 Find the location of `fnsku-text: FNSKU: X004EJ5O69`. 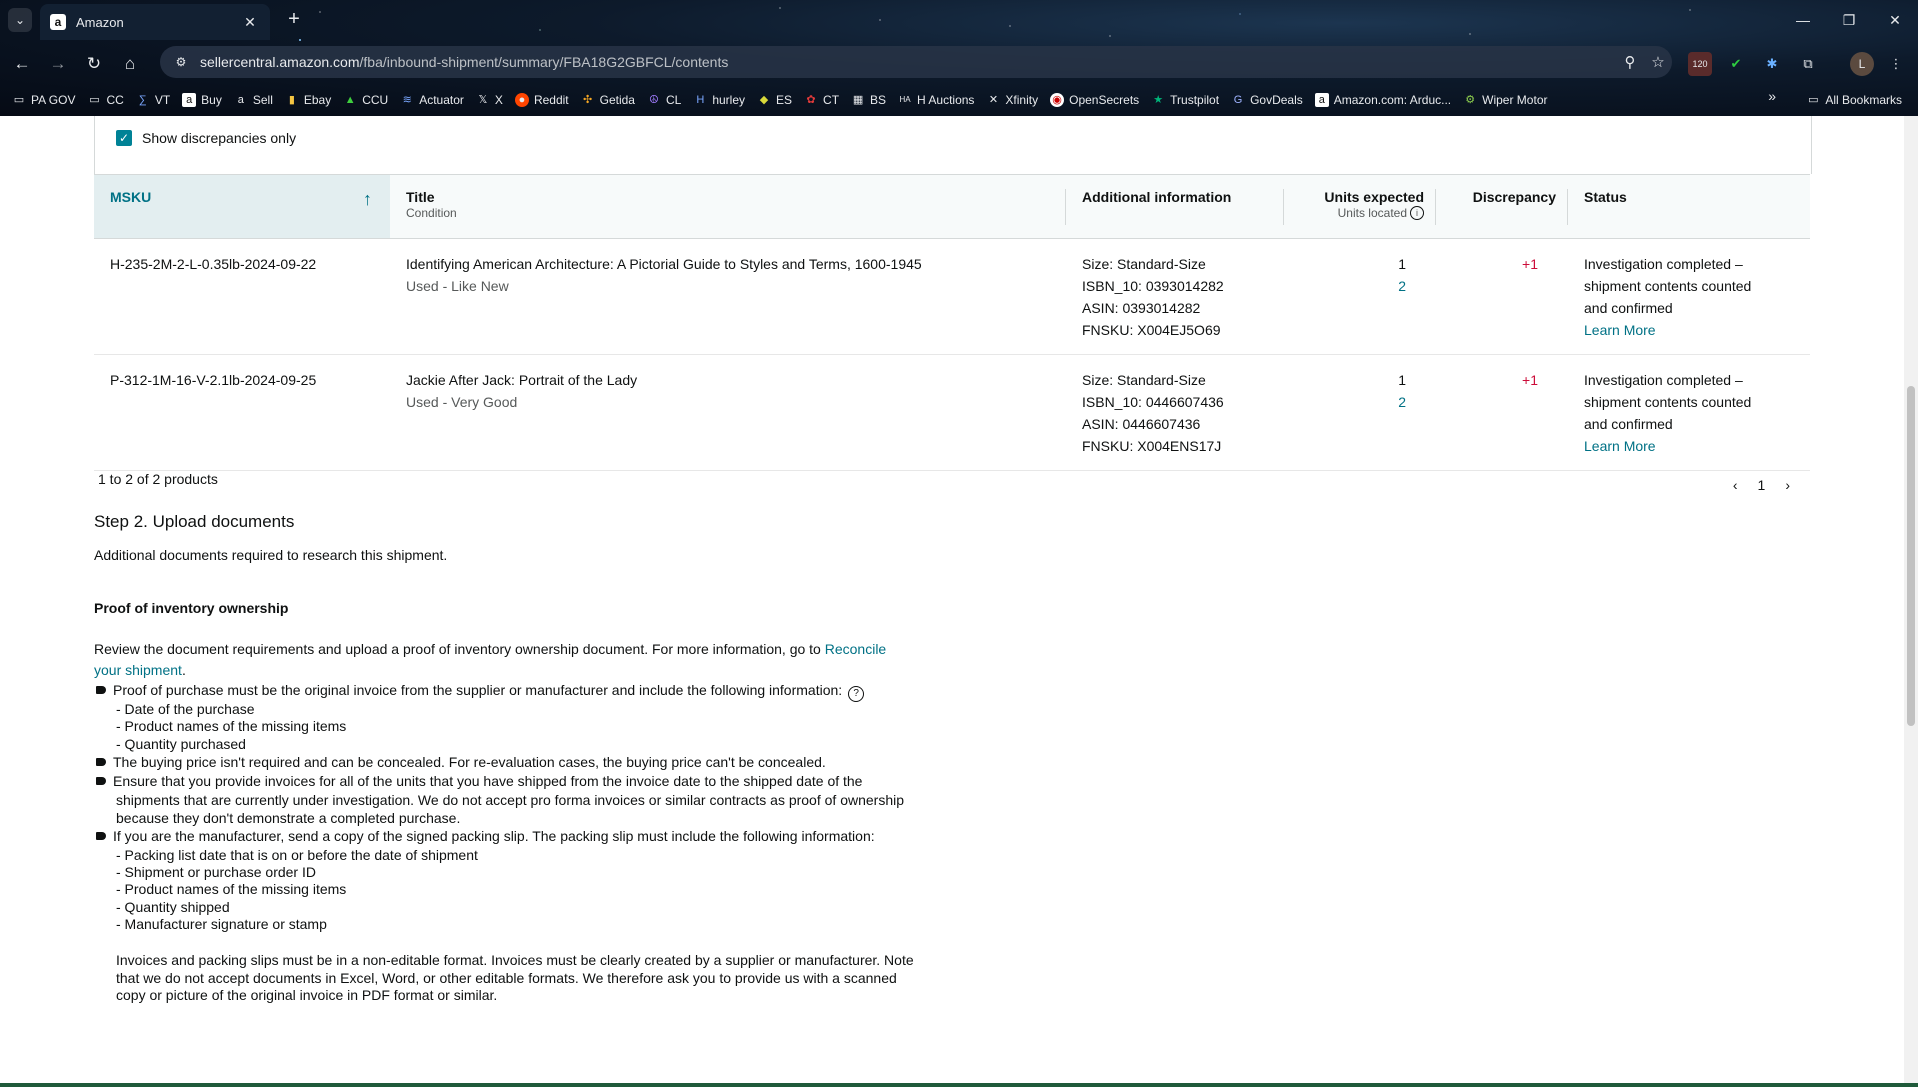

fnsku-text: FNSKU: X004EJ5O69 is located at coordinates (1151, 330).